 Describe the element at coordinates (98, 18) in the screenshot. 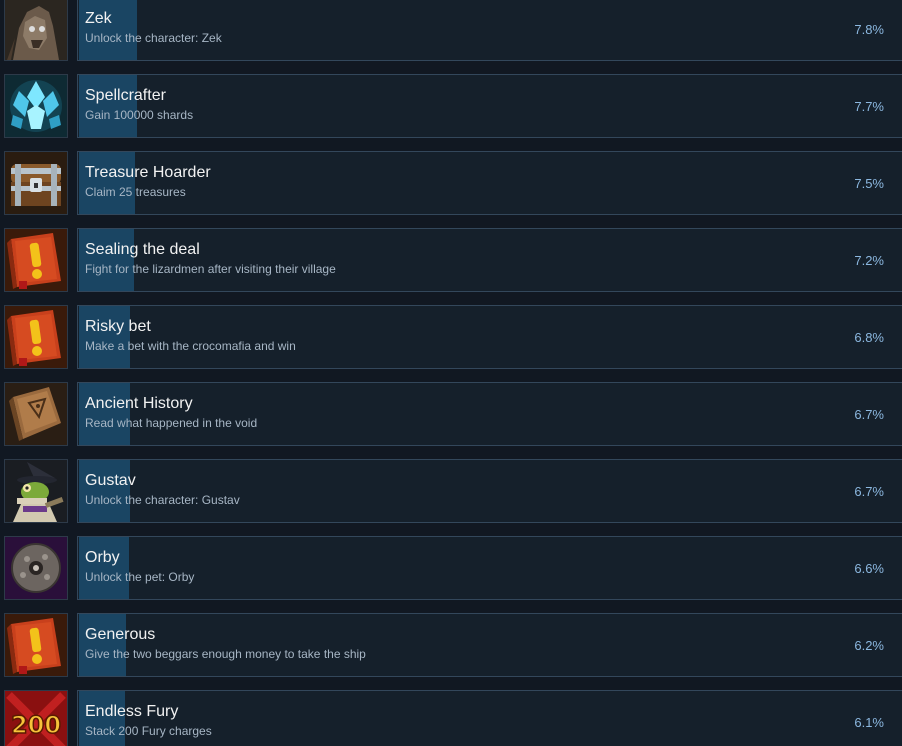

I see `achievement-title: Zek` at that location.